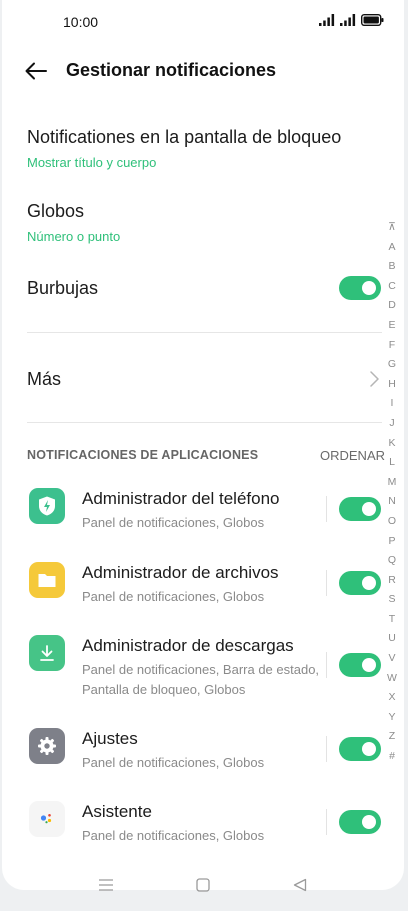 The image size is (408, 911). I want to click on bubbles-setting: Burbujas, so click(62, 288).